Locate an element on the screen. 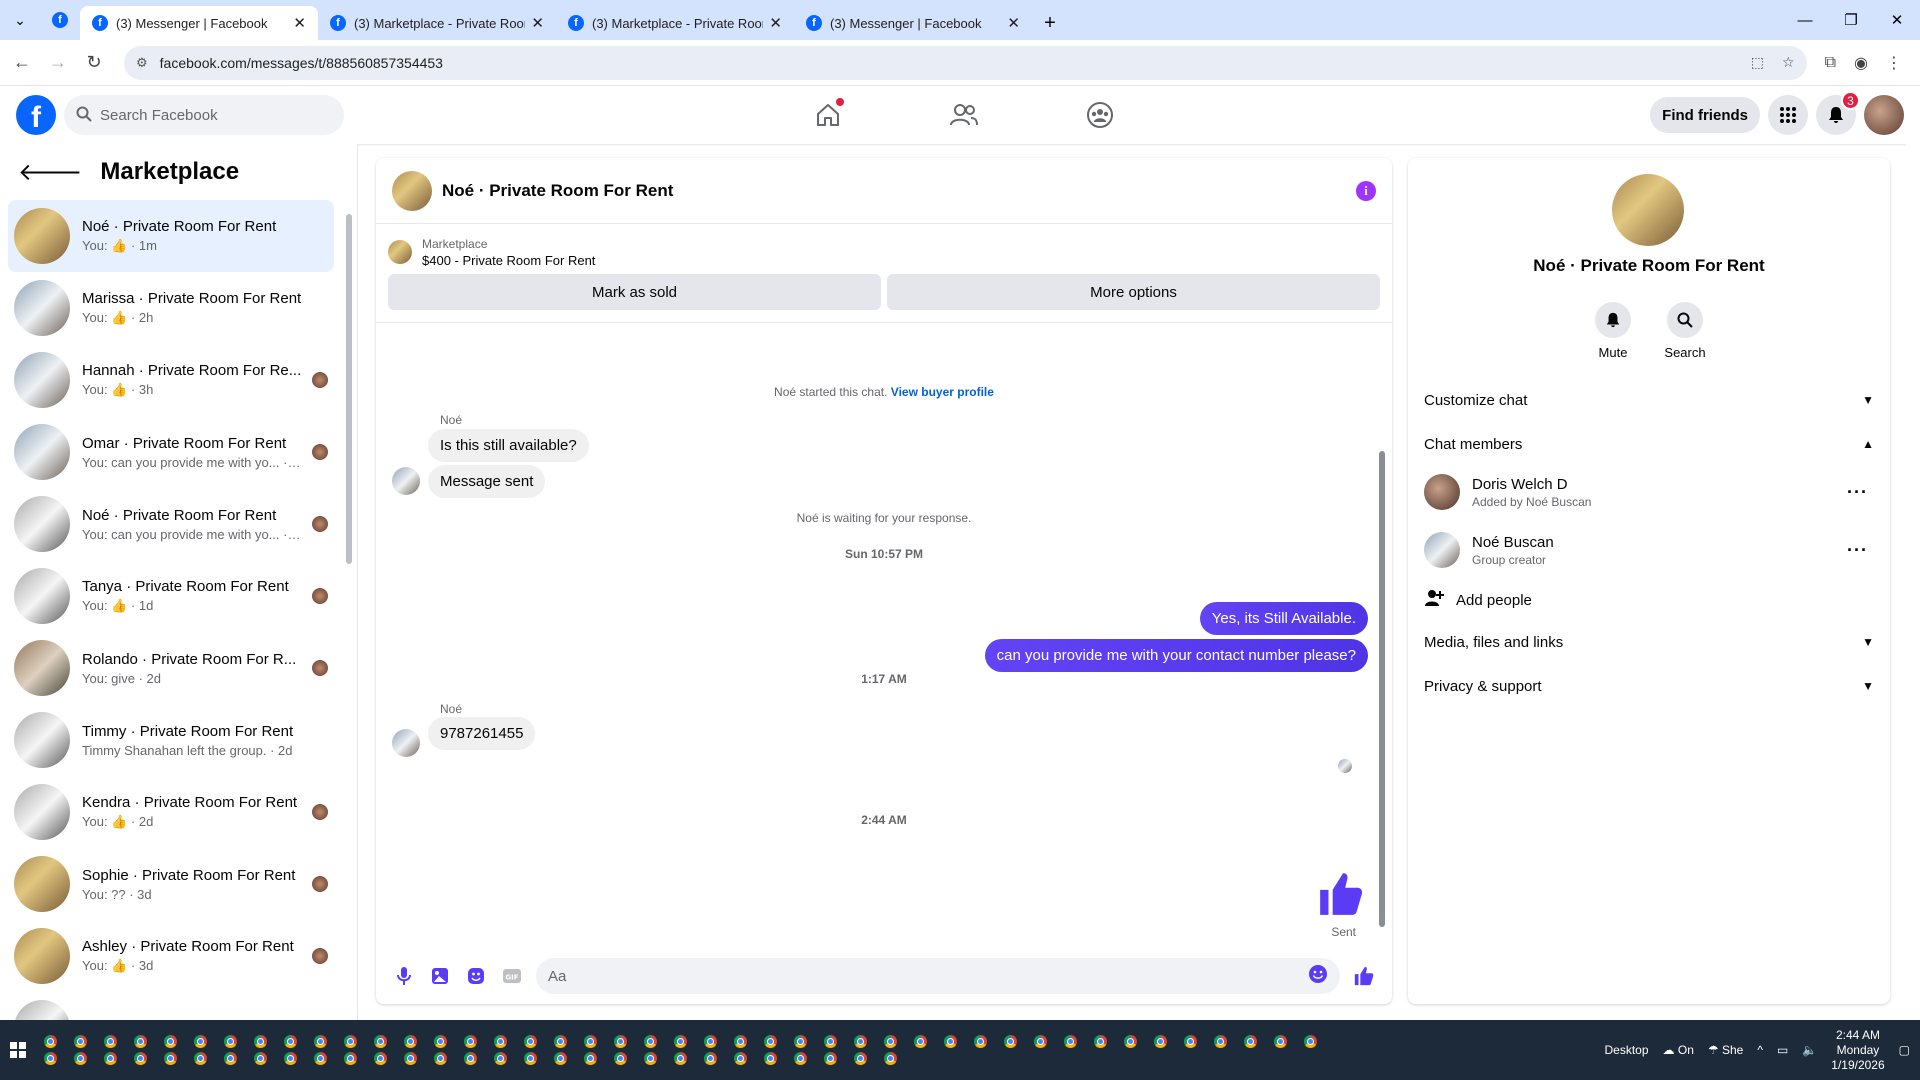  browser-tab-2: f (3) Marketplace - Private Room ✕ is located at coordinates (437, 23).